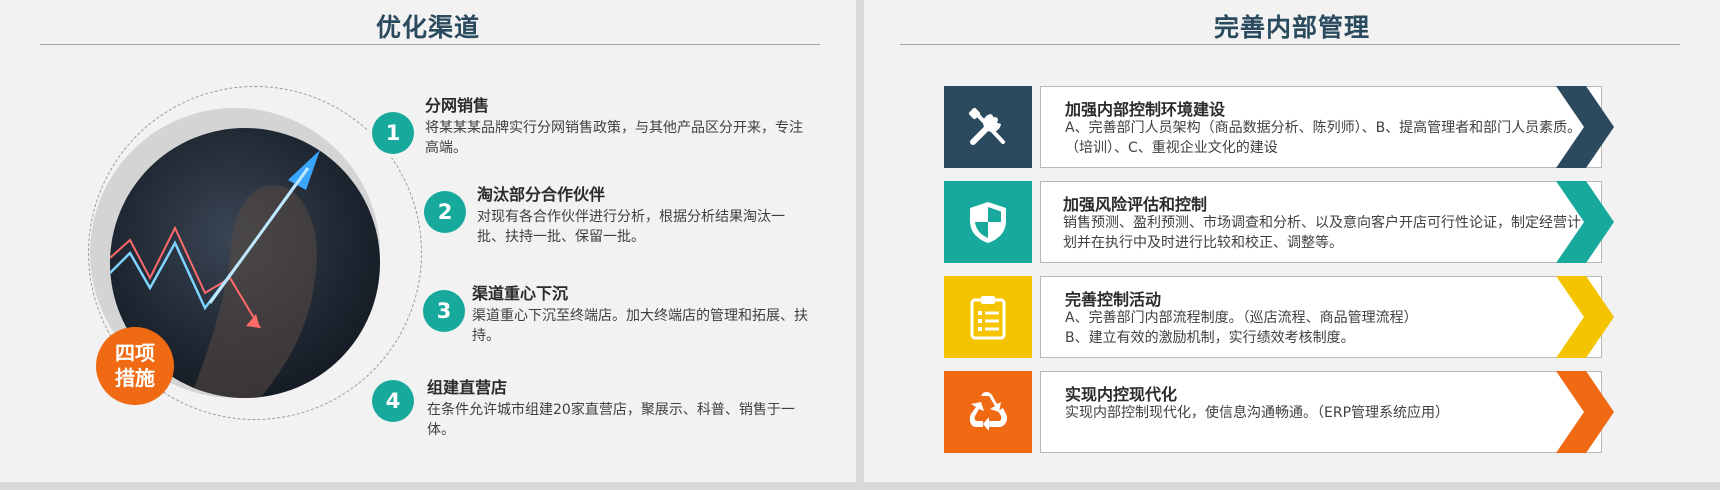  What do you see at coordinates (1113, 299) in the screenshot?
I see `row-3-title: 完善控制活动` at bounding box center [1113, 299].